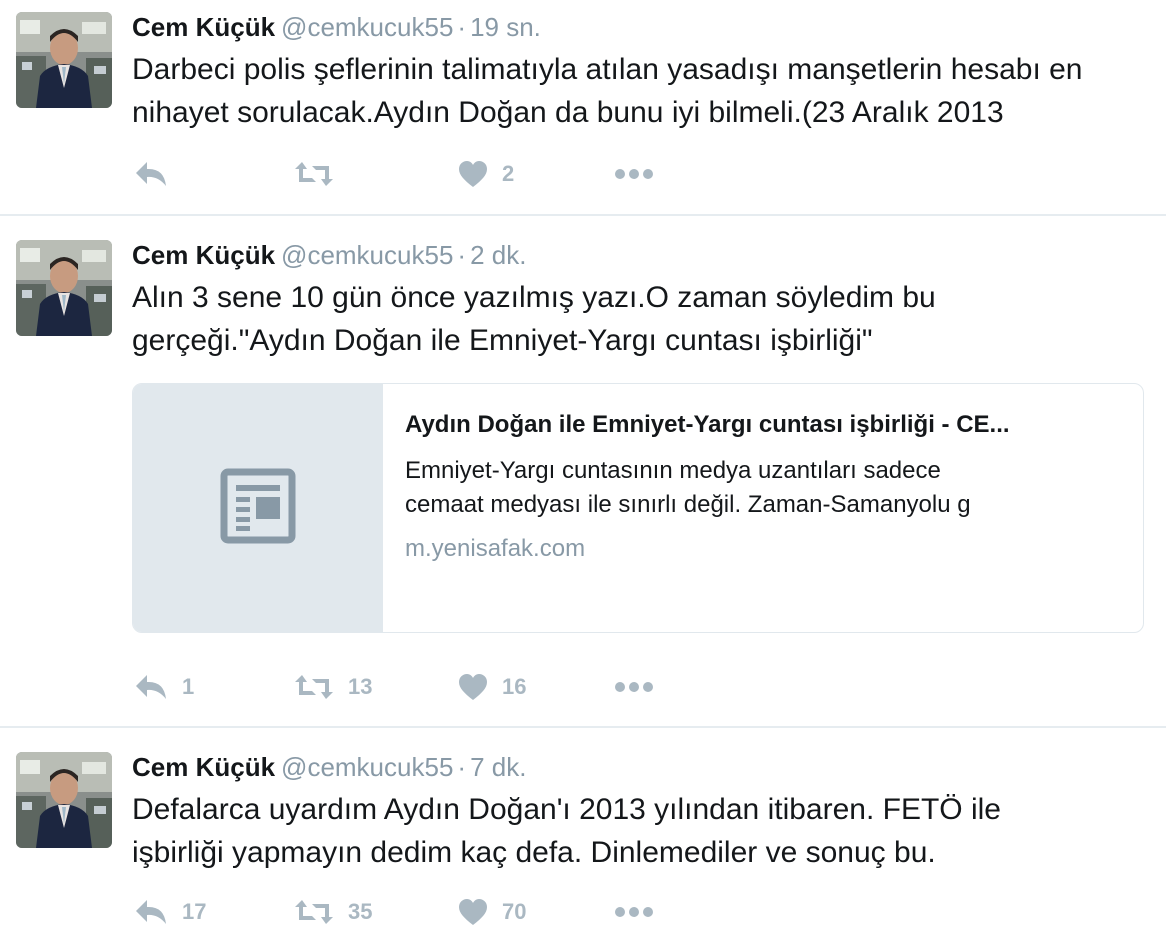 The image size is (1166, 930). I want to click on tweet-actions: 1 13 16, so click(432, 687).